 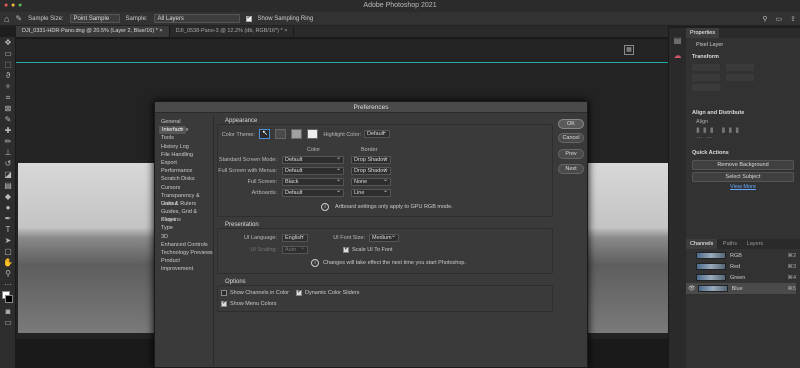 I want to click on standard-screen-color-select: Default, so click(x=313, y=159).